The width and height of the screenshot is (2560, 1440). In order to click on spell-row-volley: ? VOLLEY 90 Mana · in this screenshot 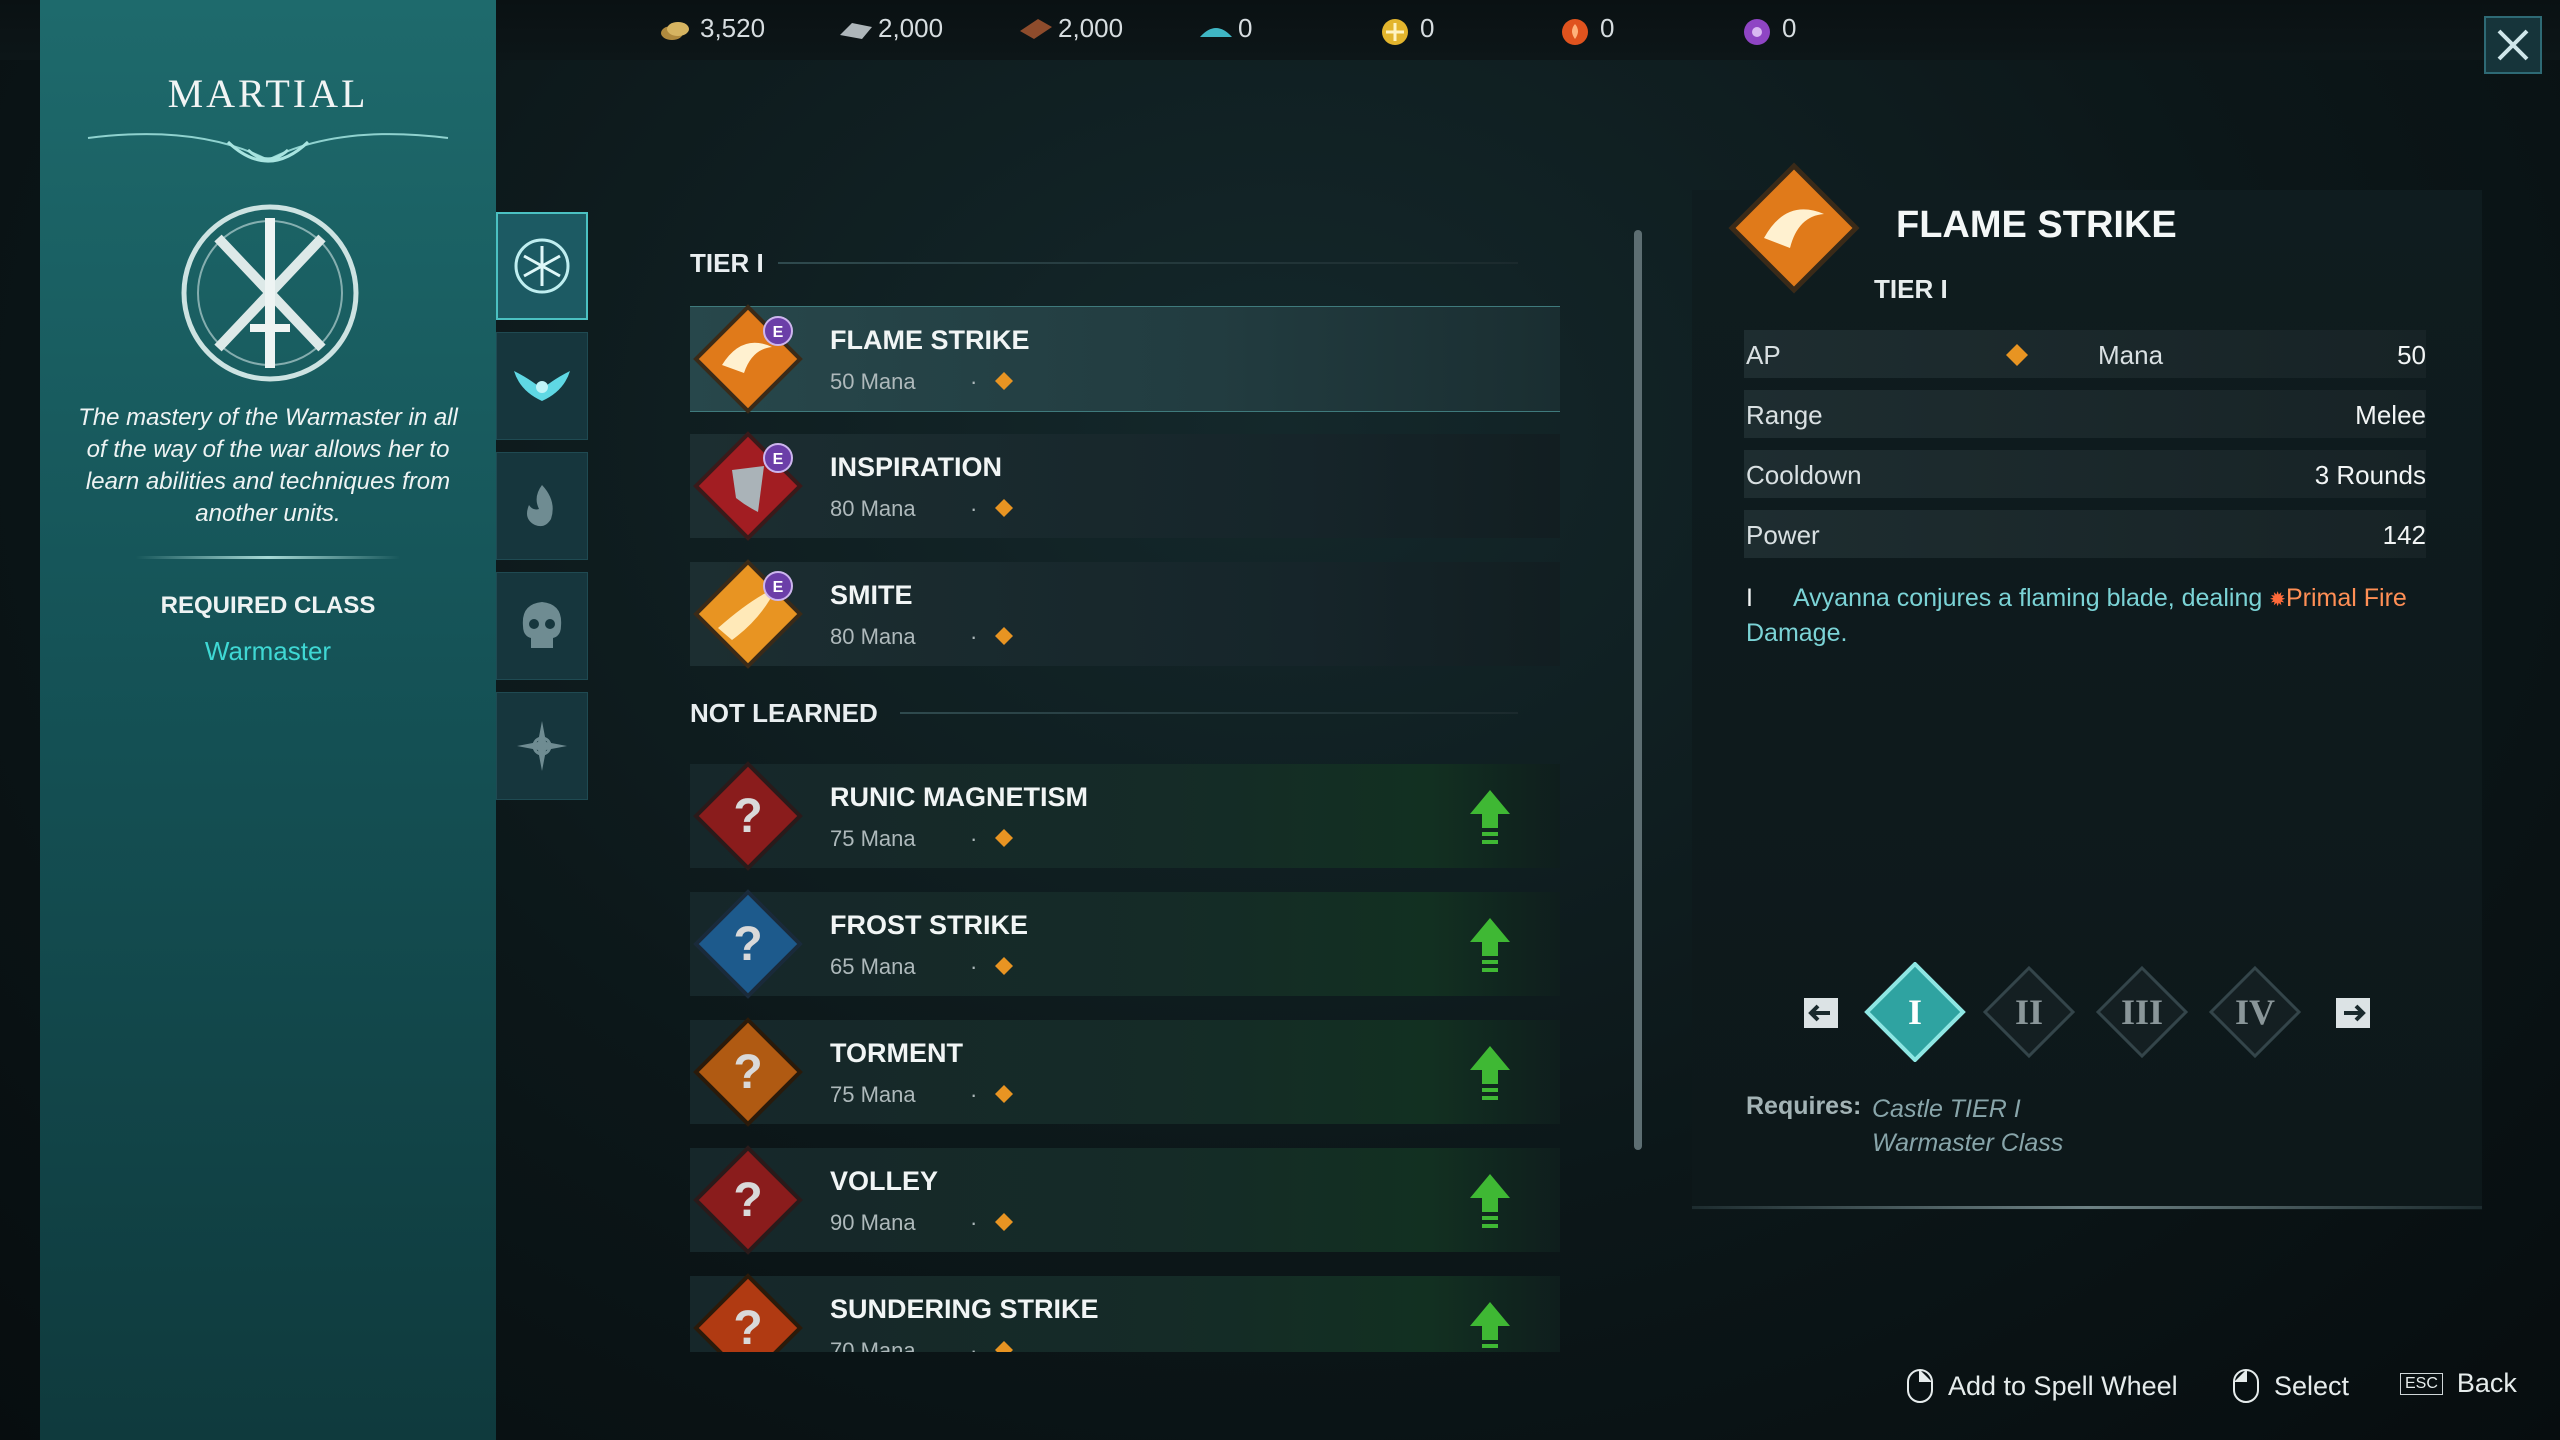, I will do `click(1125, 1200)`.